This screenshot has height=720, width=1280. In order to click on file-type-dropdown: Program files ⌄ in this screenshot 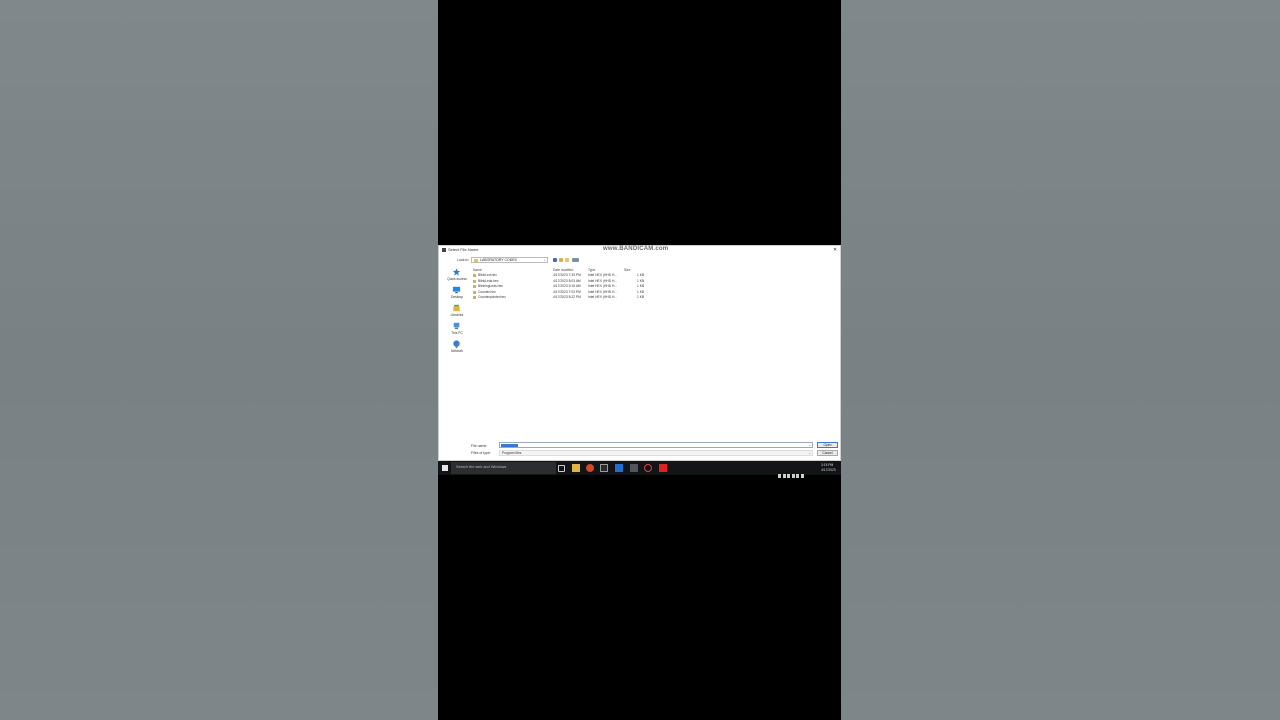, I will do `click(656, 453)`.